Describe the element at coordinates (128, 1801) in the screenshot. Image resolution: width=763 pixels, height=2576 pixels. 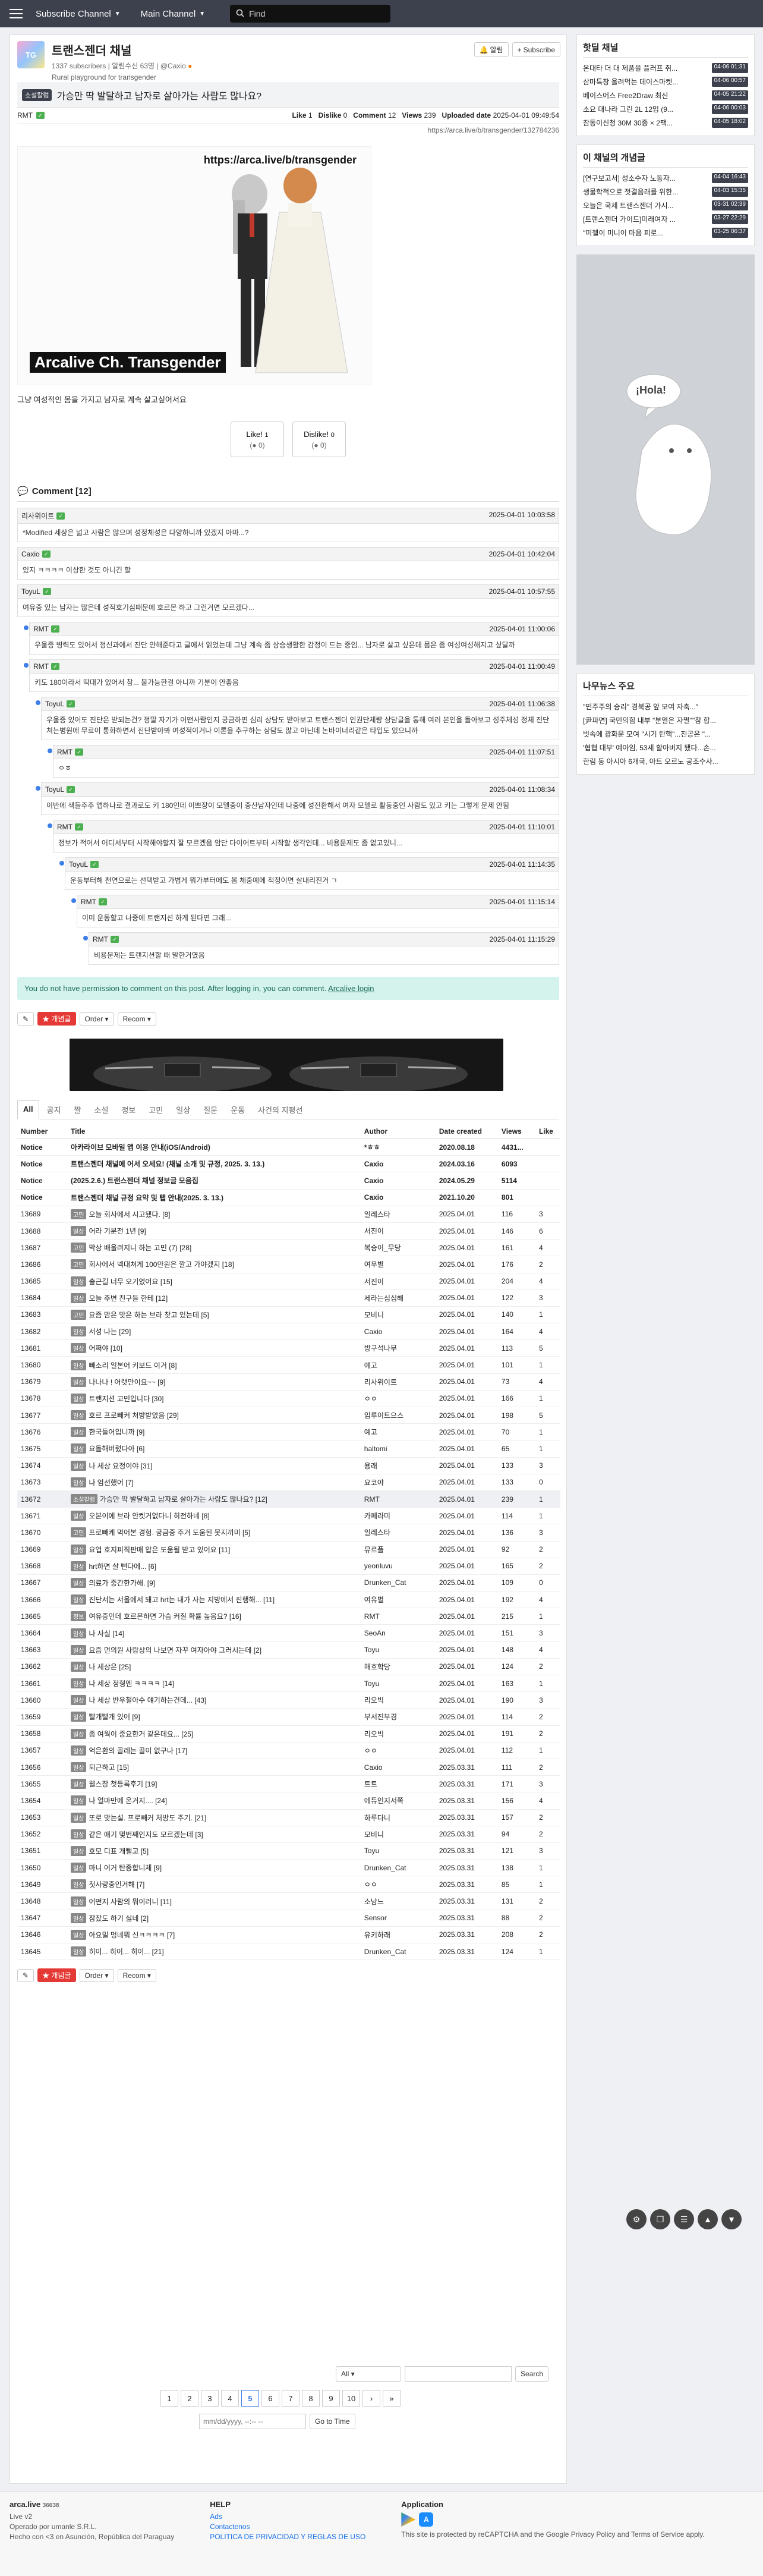
I see `row-title: 나 얼마만에 온거지.... [24]` at that location.